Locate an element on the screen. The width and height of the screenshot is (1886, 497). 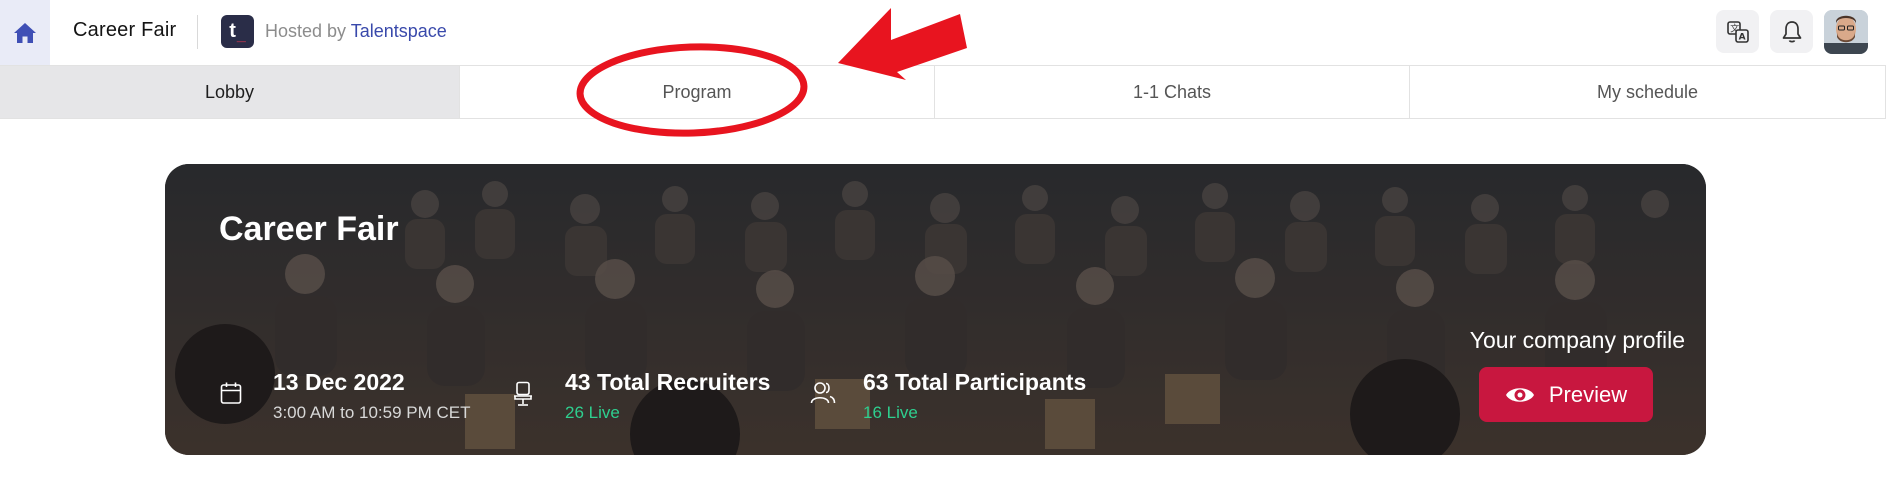
calendar-icon is located at coordinates (231, 393).